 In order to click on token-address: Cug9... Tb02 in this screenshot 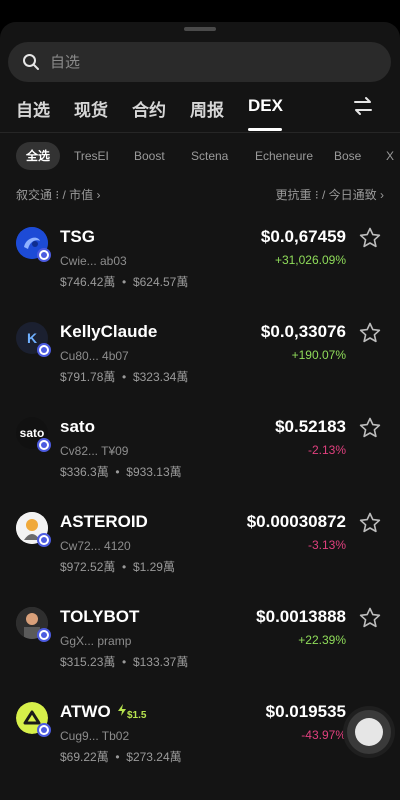, I will do `click(95, 736)`.